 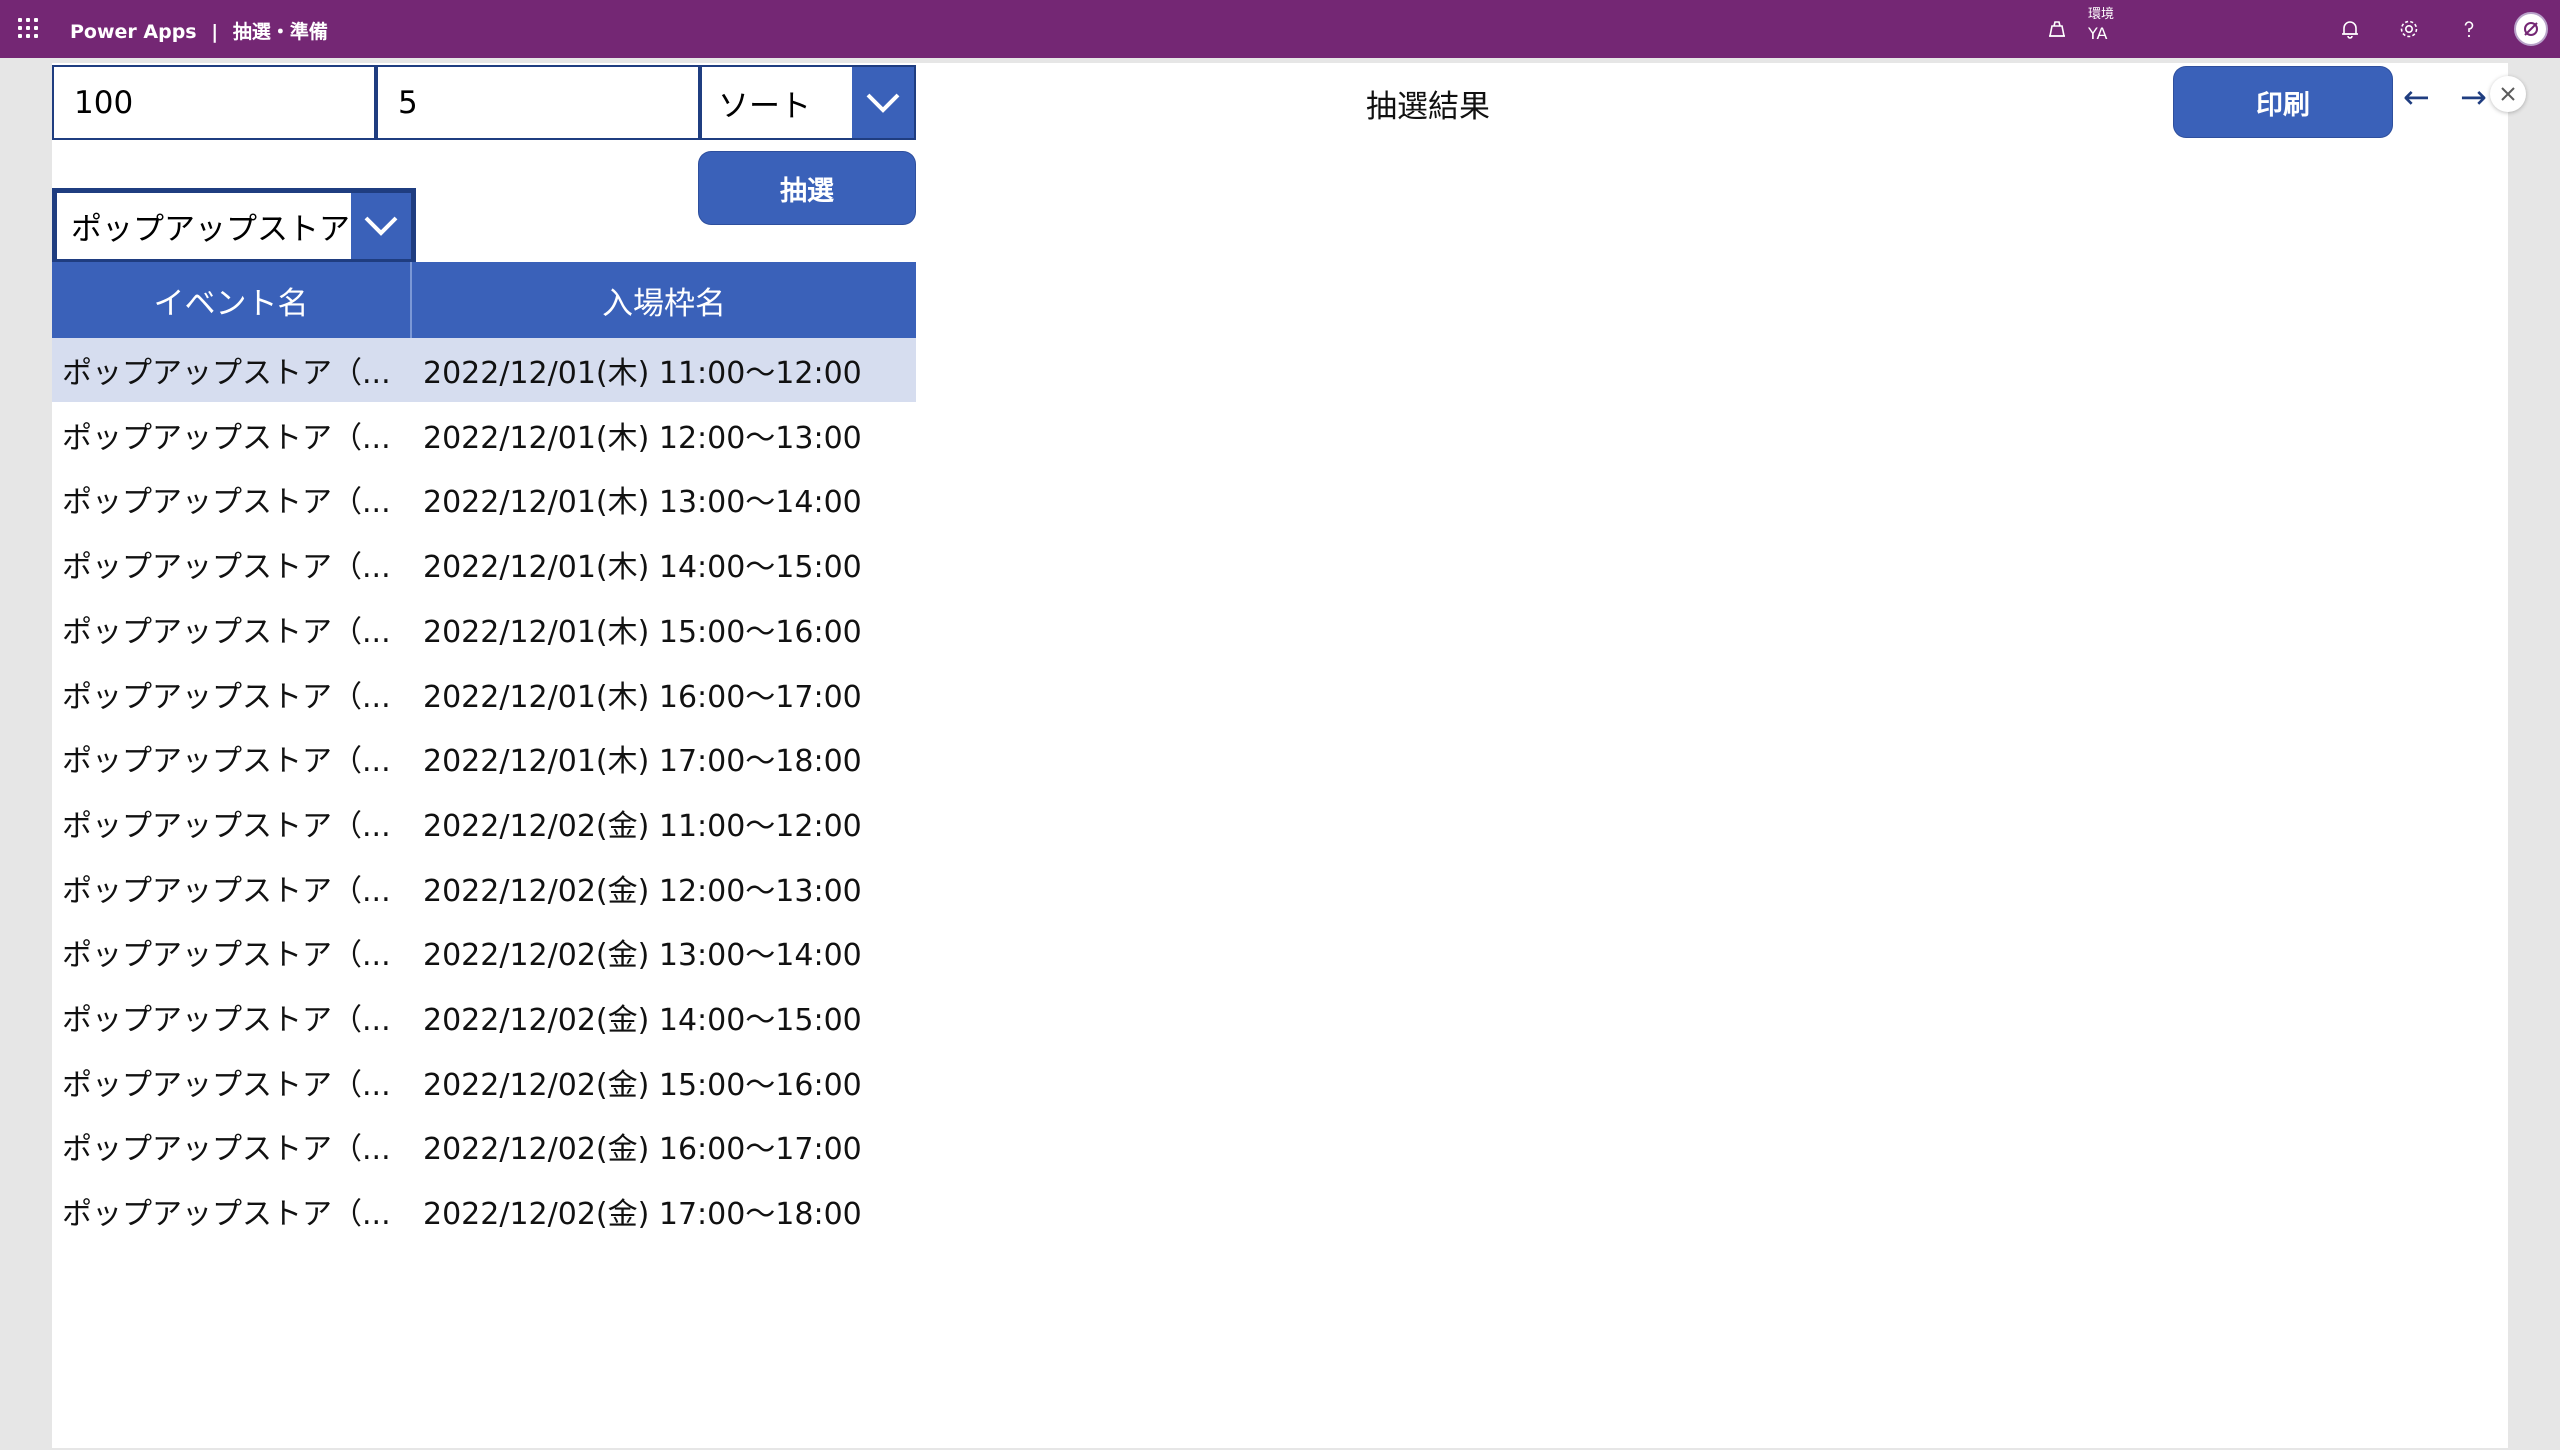 I want to click on suite-bar: Power Apps | 抽選・準備 環境 YA, so click(x=1280, y=29).